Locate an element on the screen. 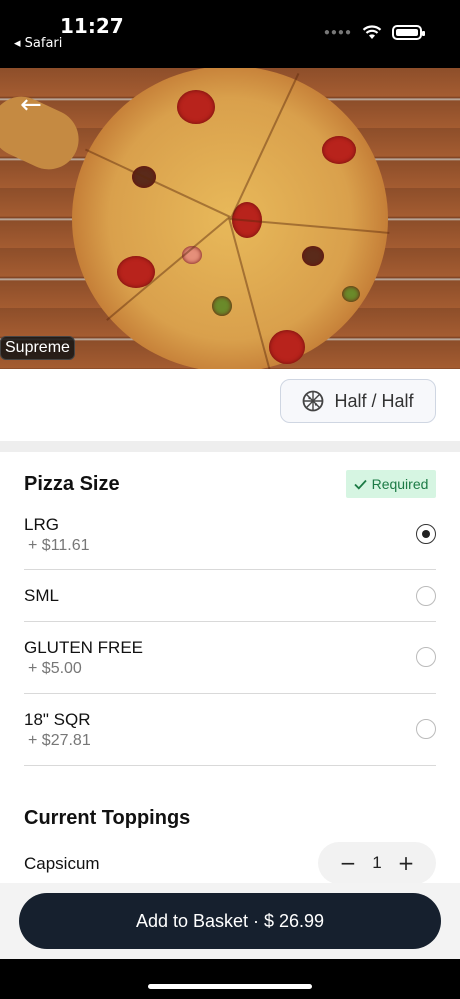  quantity-value: 1 is located at coordinates (377, 862).